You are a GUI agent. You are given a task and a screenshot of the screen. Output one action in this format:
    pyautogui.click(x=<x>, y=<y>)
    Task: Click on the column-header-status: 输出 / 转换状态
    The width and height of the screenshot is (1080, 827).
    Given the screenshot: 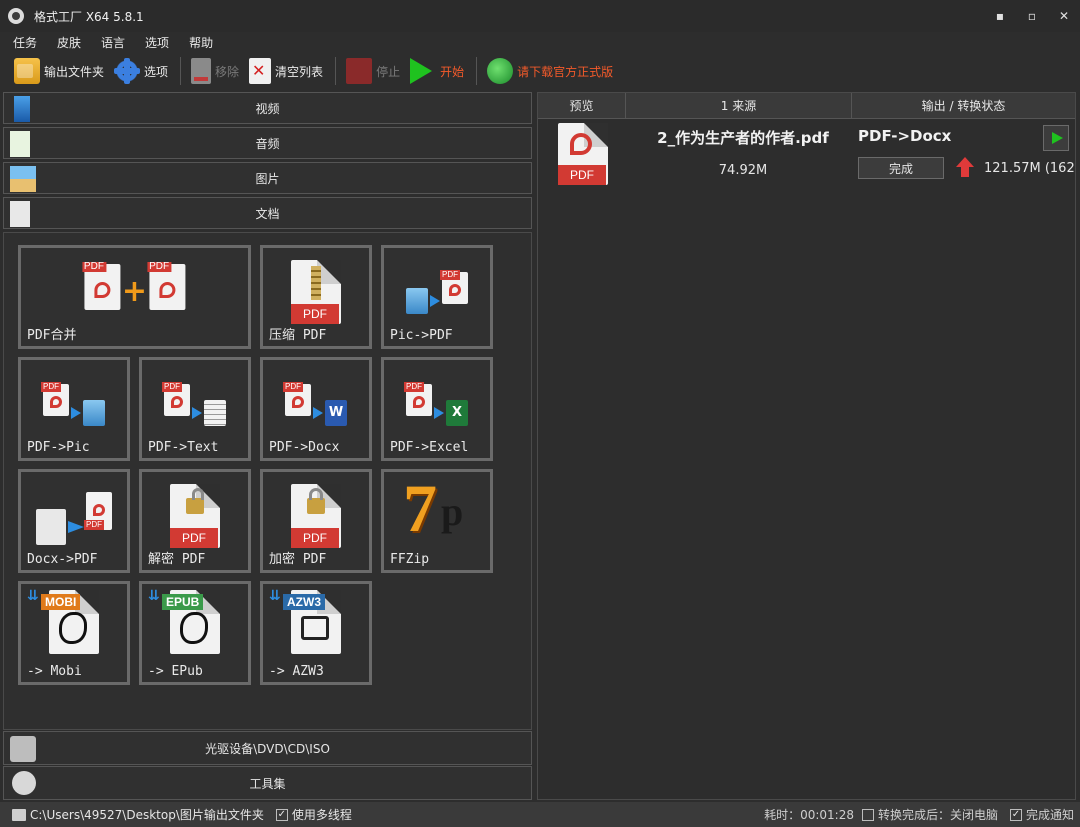 What is the action you would take?
    pyautogui.click(x=963, y=106)
    